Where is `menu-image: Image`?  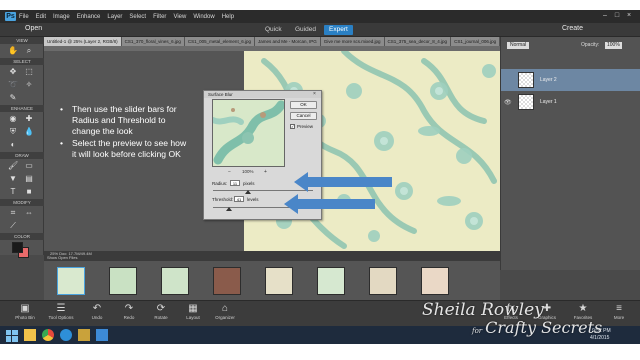
menu-image: Image is located at coordinates (61, 17).